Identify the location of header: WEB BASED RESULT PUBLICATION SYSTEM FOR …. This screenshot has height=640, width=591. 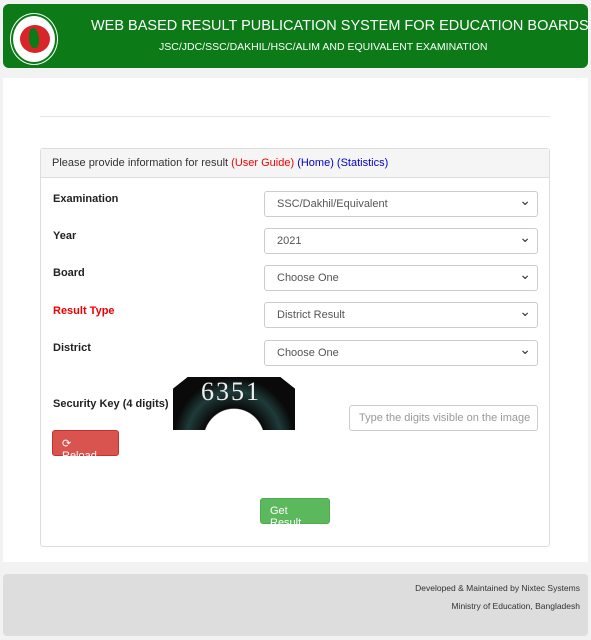
(296, 36).